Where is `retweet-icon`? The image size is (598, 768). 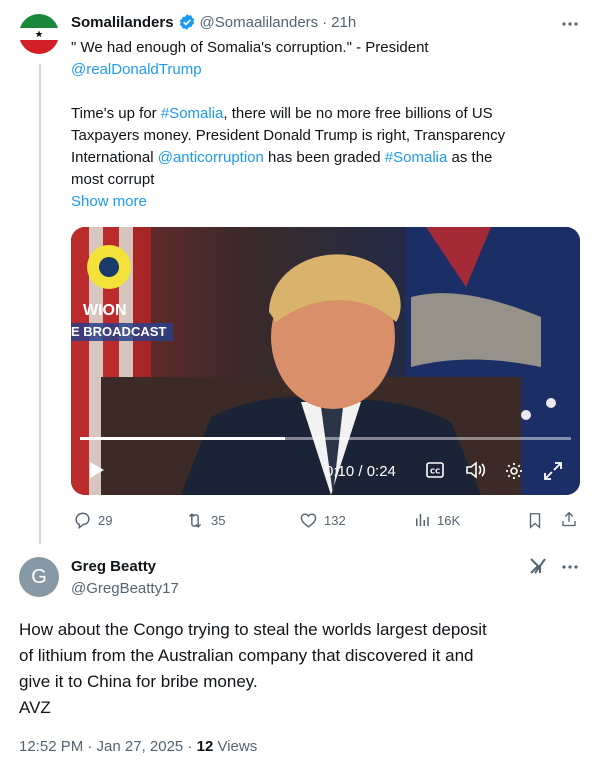
retweet-icon is located at coordinates (195, 520).